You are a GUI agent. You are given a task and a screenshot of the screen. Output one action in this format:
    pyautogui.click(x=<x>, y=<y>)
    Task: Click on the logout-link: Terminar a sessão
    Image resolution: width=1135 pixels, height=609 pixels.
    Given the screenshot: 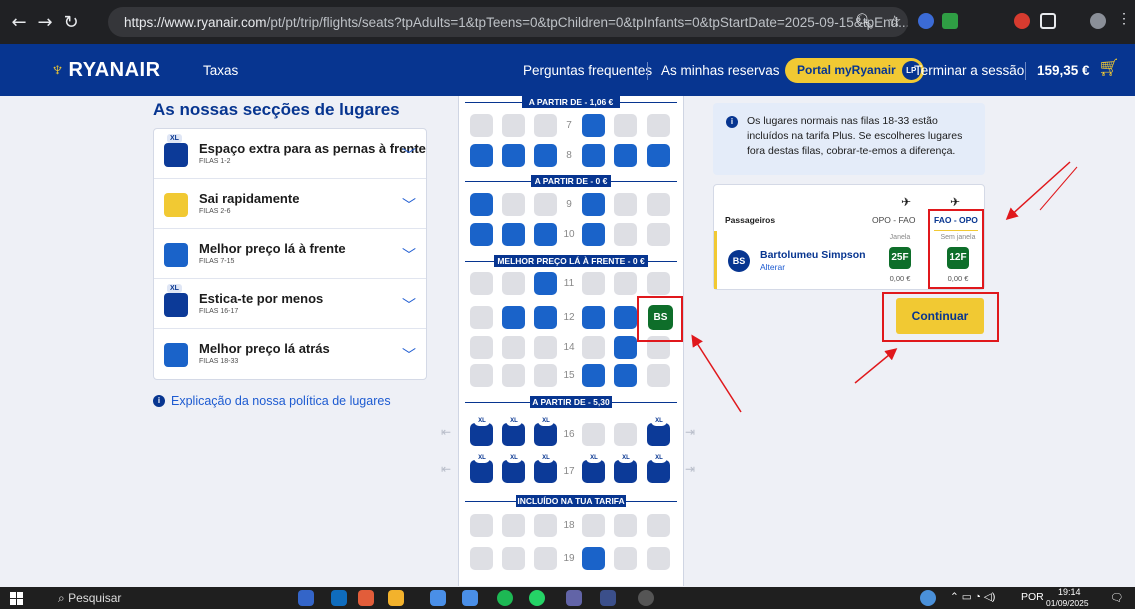 What is the action you would take?
    pyautogui.click(x=969, y=70)
    